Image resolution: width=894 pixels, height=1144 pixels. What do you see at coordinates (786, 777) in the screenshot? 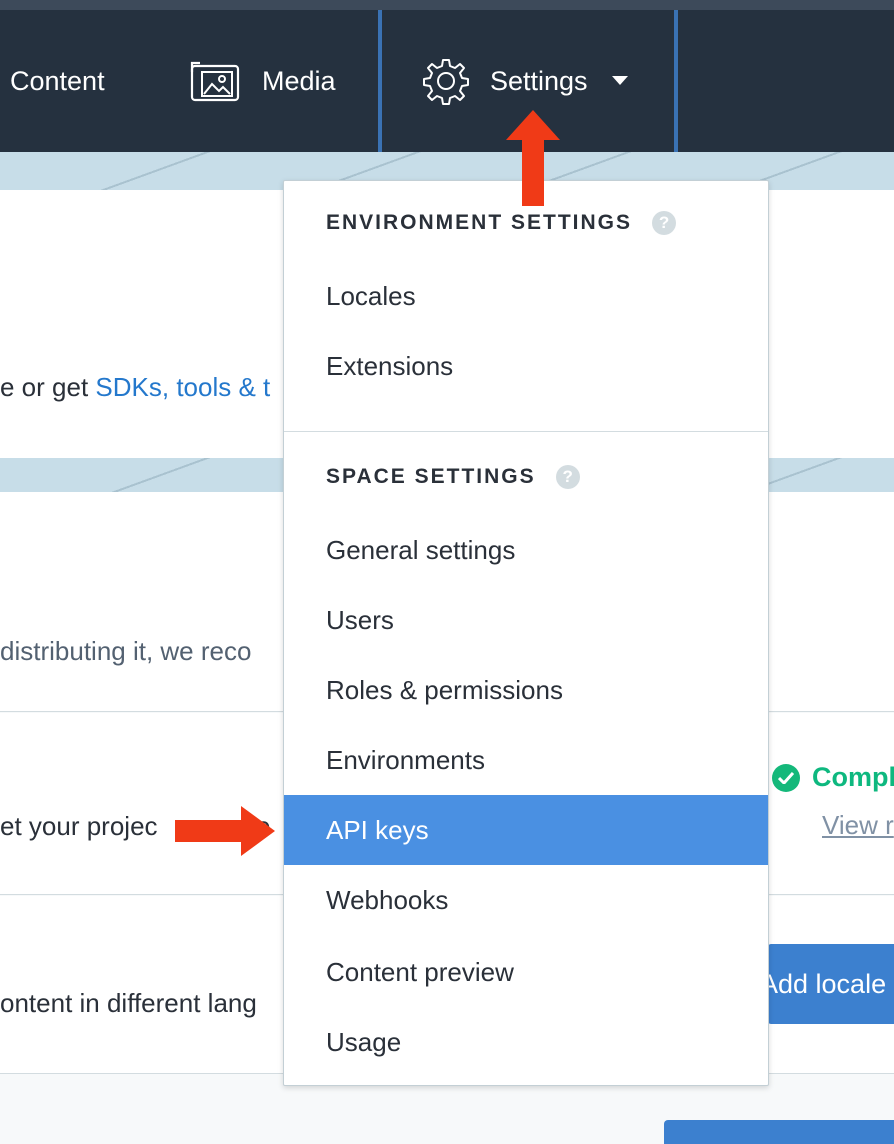
I see `check-icon` at bounding box center [786, 777].